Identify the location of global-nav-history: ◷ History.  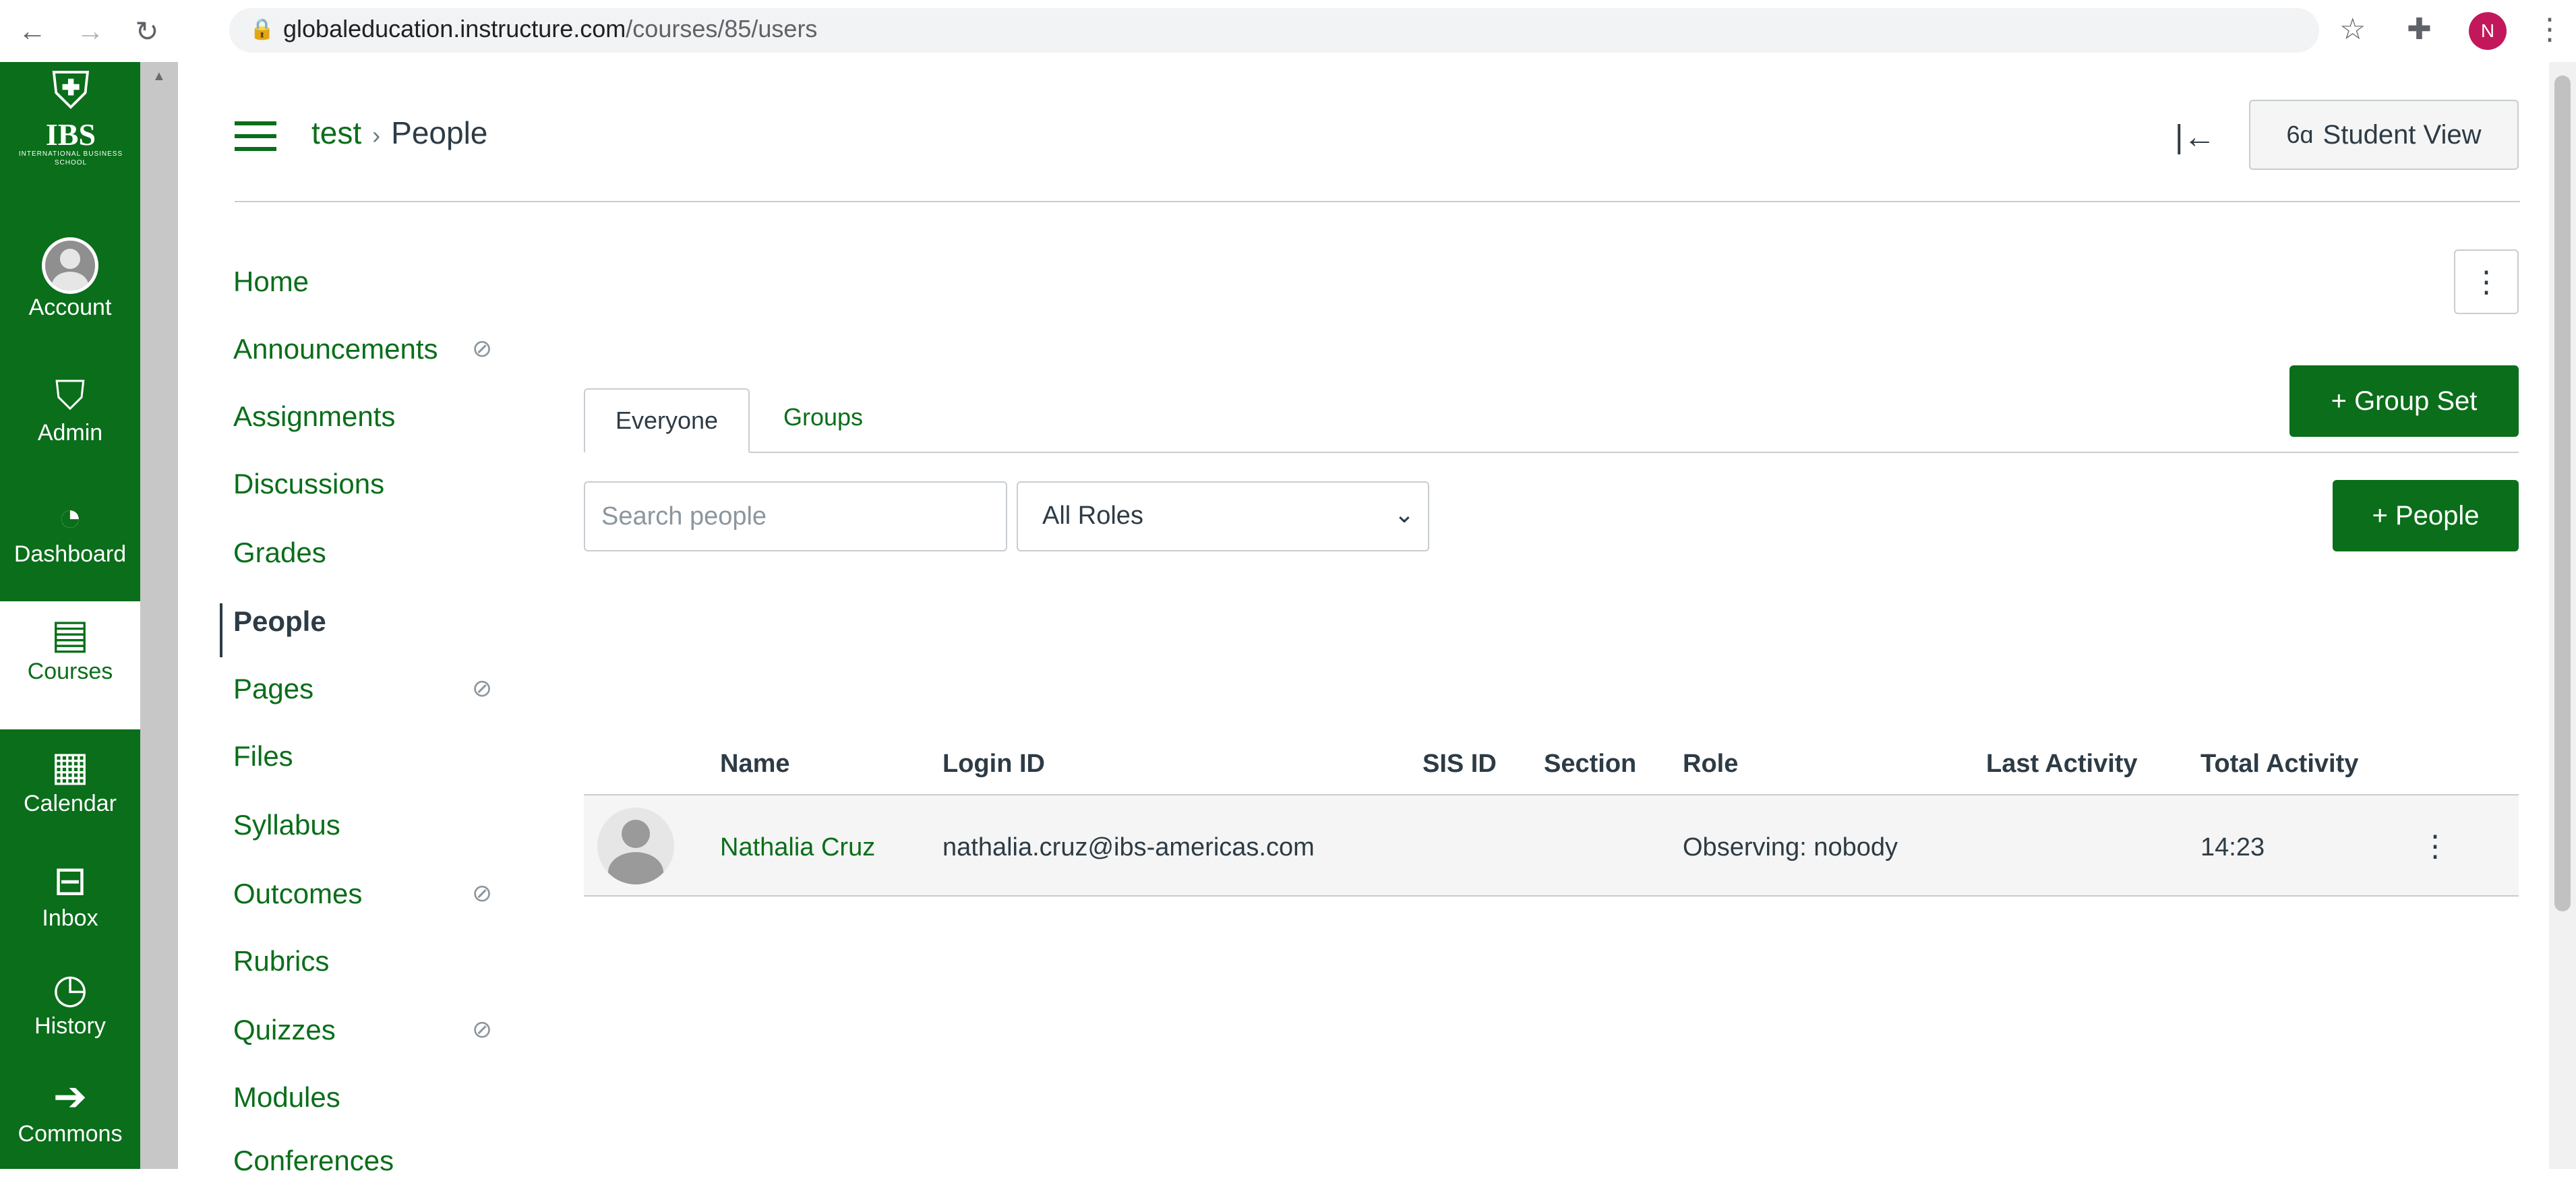
(70, 1002).